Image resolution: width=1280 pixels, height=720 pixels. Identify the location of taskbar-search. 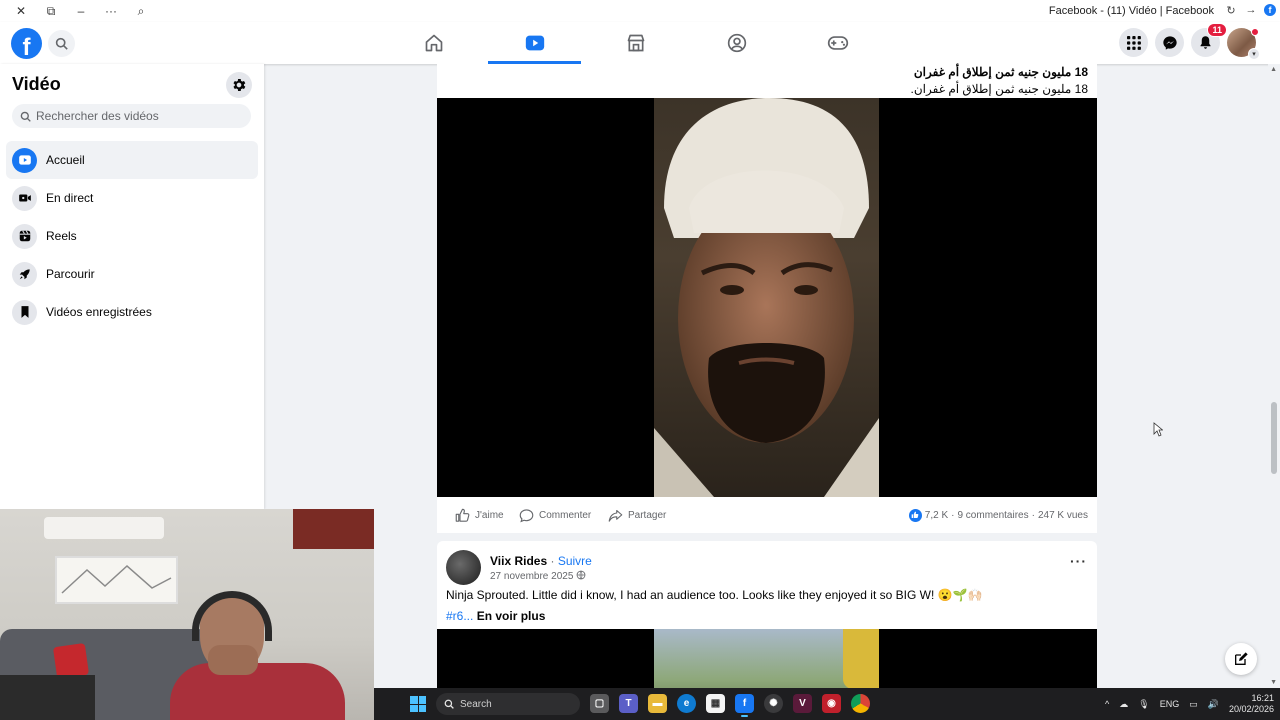
(508, 704).